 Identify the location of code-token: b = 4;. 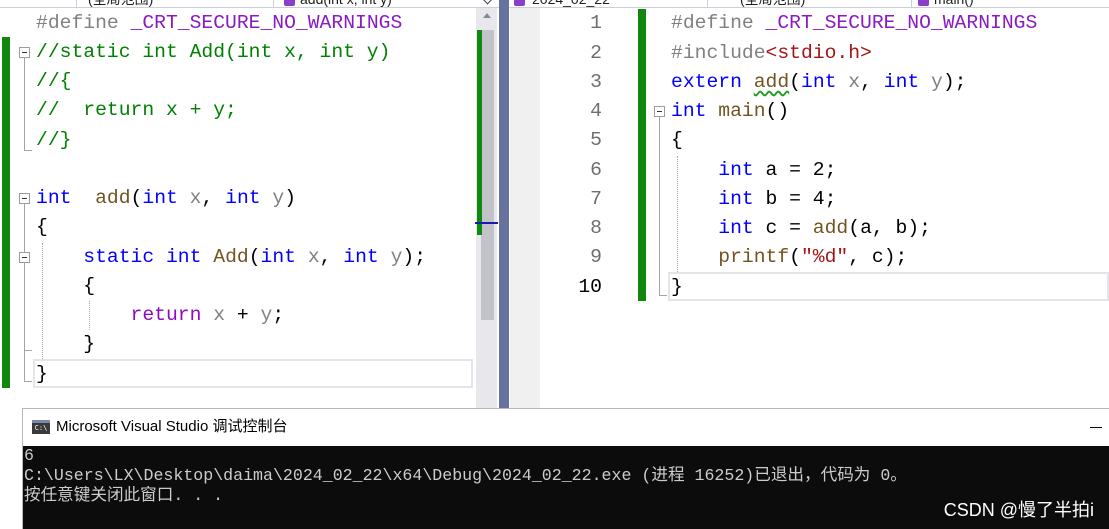
(795, 198).